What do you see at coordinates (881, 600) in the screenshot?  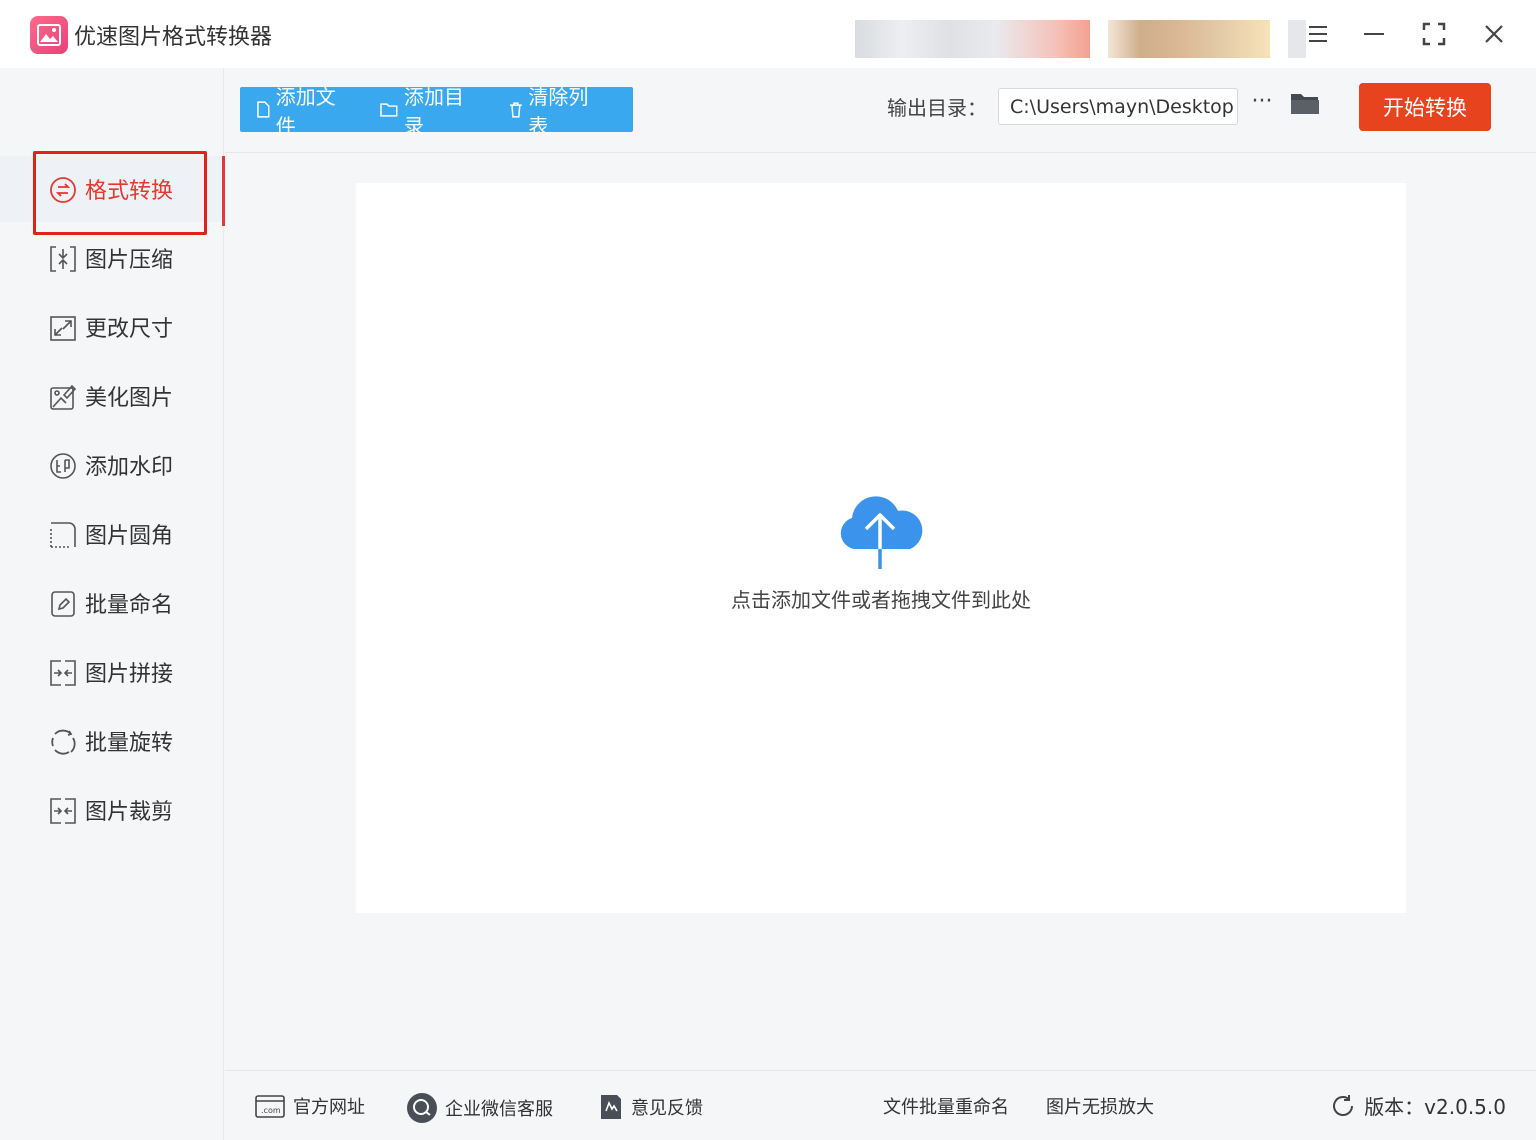 I see `drop-hint: 点击添加文件或者拖拽文件到此处` at bounding box center [881, 600].